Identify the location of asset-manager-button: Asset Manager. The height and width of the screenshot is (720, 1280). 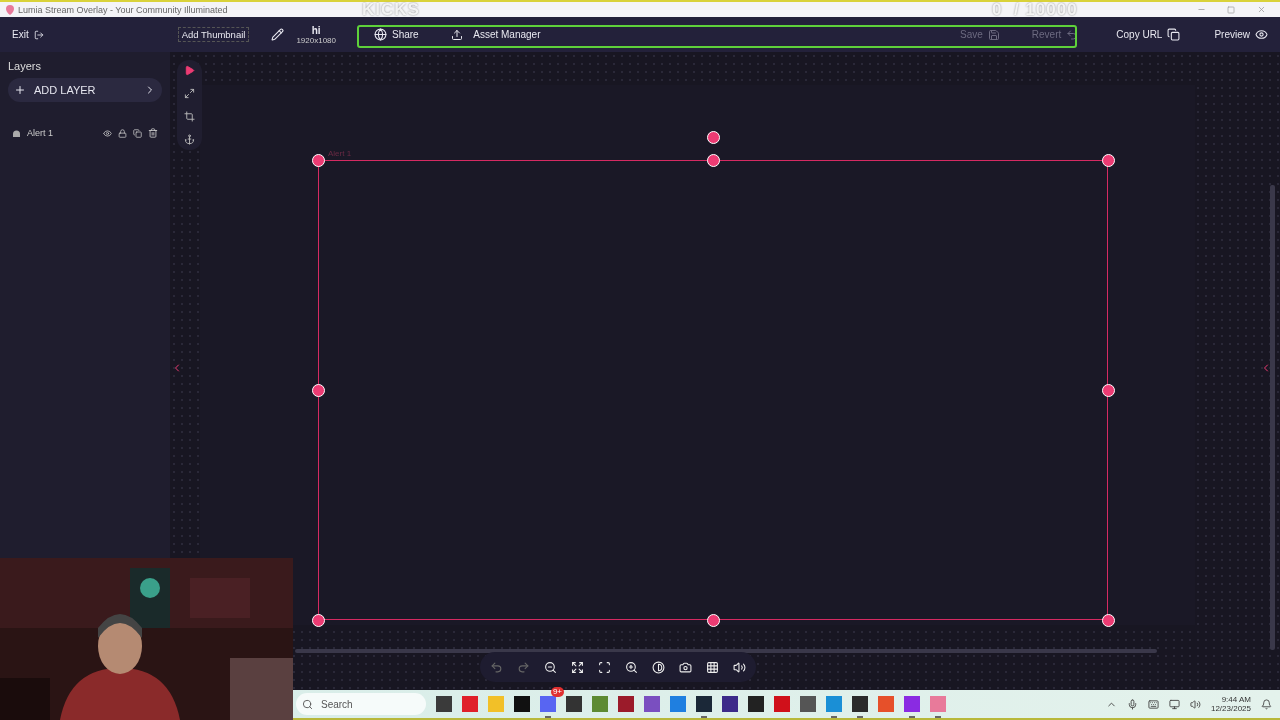
(495, 34).